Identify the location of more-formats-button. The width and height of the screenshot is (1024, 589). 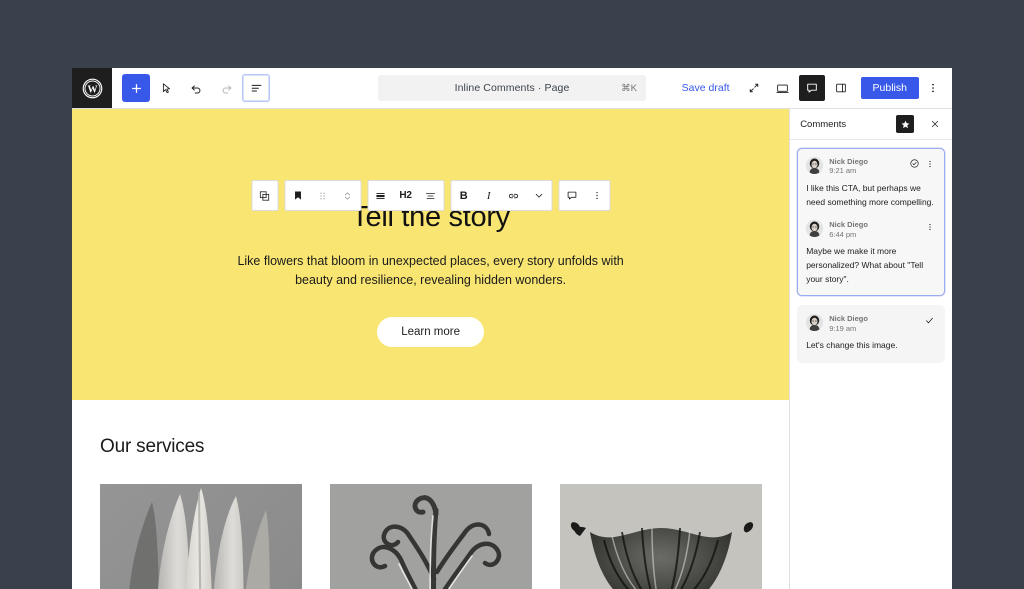
(538, 195).